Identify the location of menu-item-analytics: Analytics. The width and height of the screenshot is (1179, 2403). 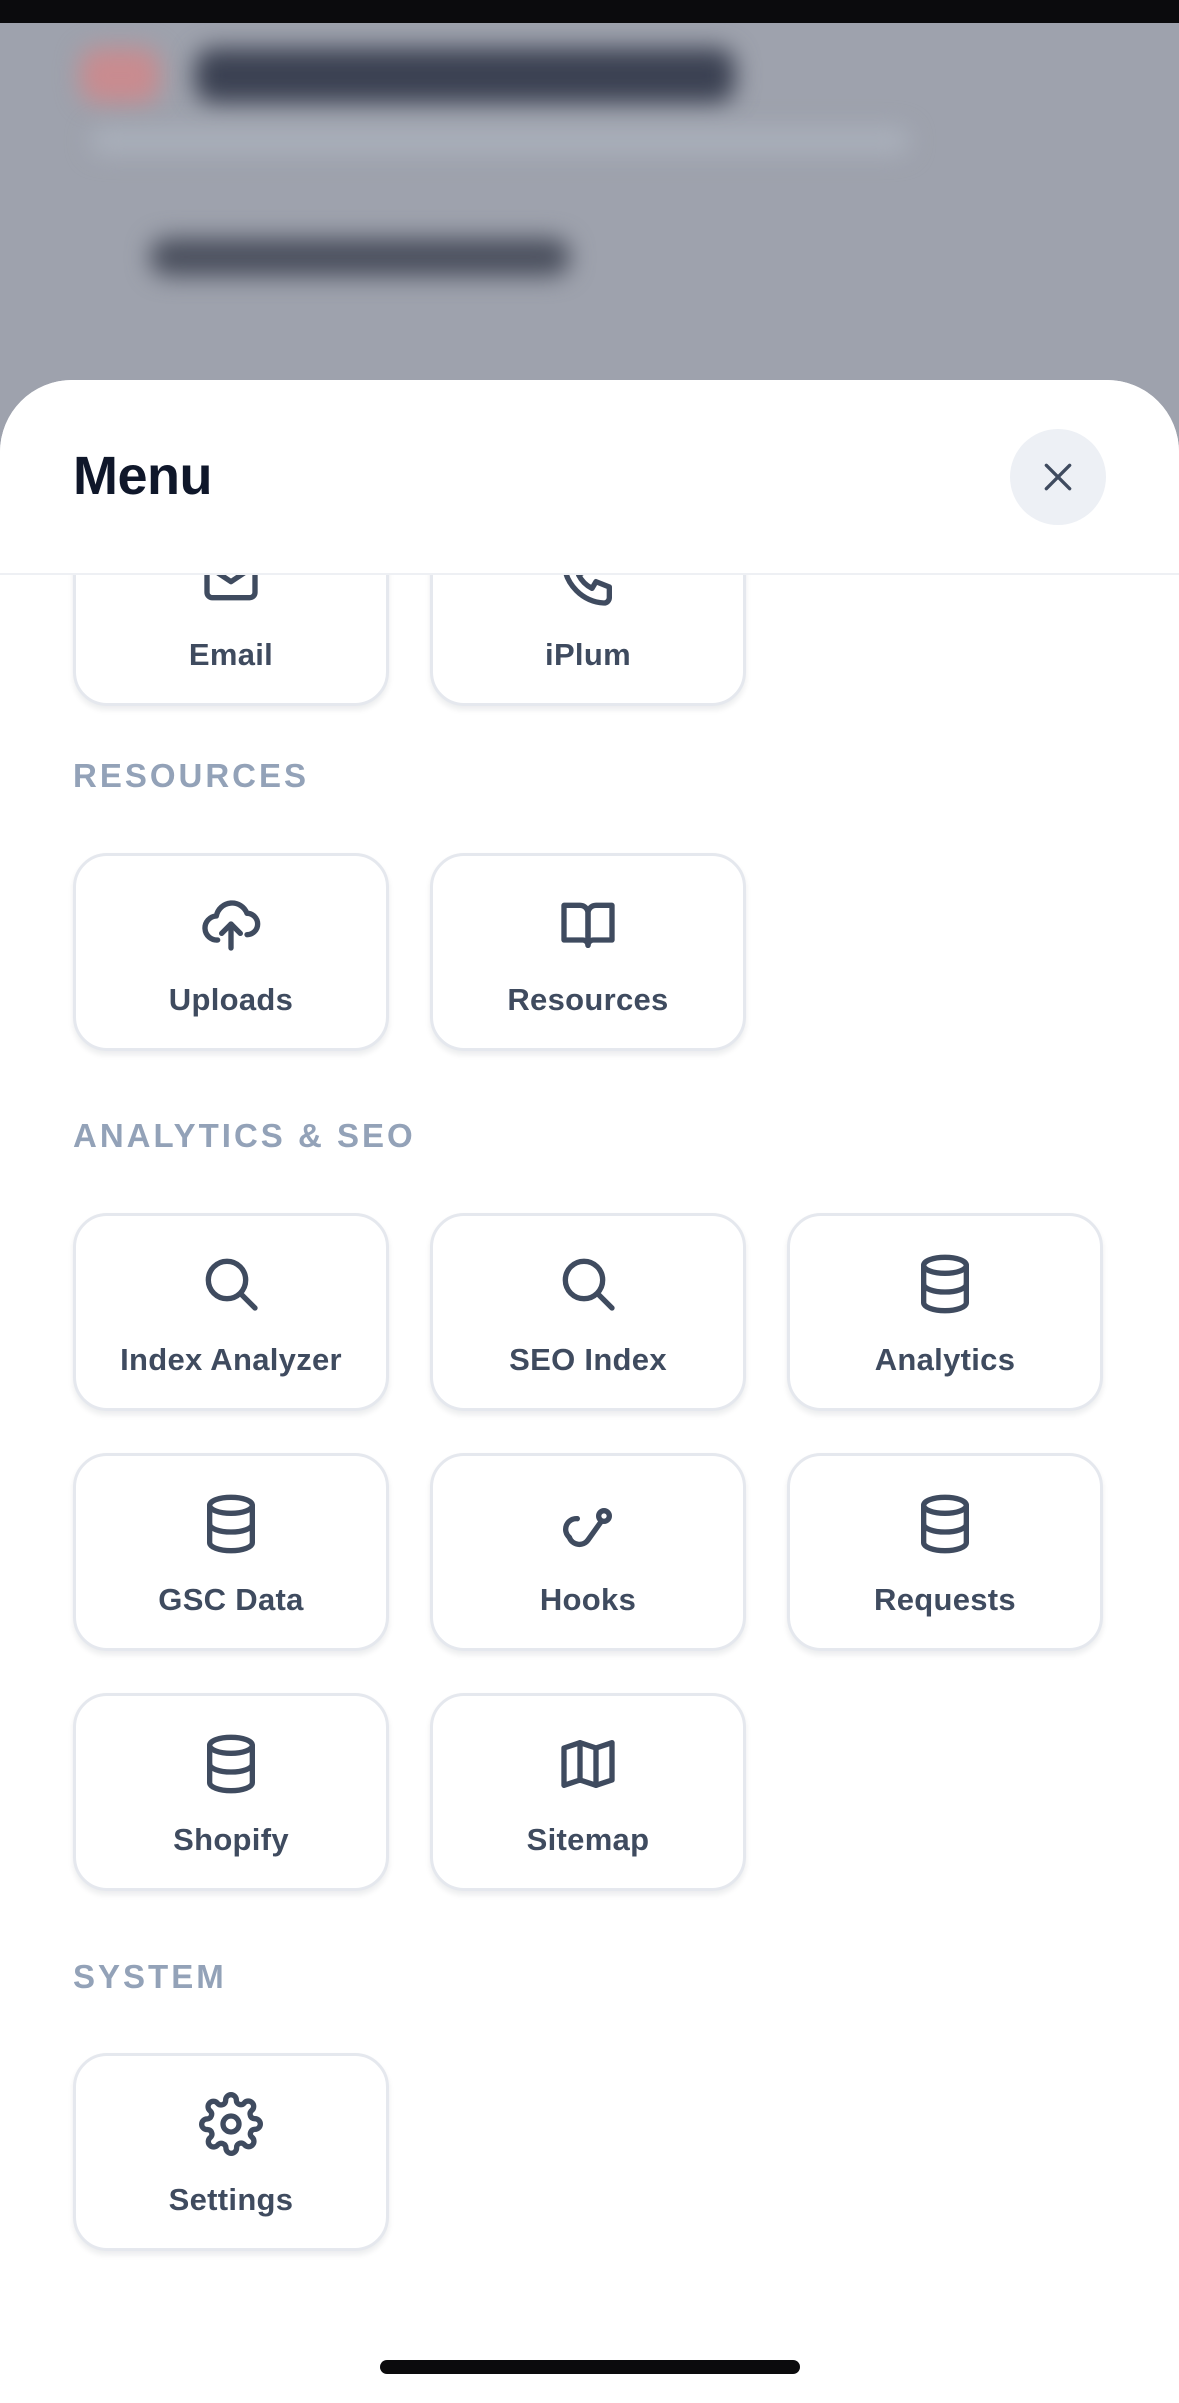
(945, 1312).